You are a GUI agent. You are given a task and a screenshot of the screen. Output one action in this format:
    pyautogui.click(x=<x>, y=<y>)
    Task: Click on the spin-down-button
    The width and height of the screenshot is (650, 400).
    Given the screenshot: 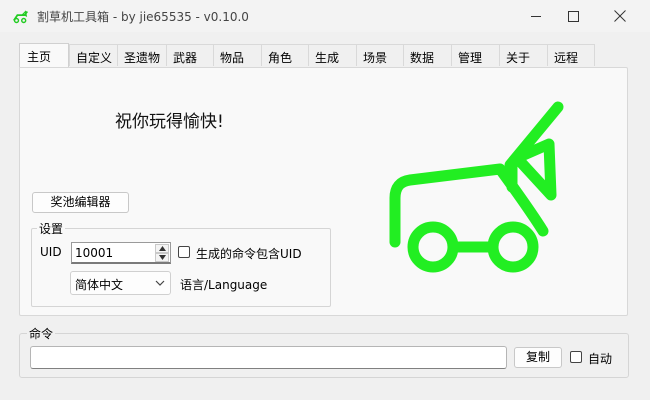 What is the action you would take?
    pyautogui.click(x=162, y=257)
    